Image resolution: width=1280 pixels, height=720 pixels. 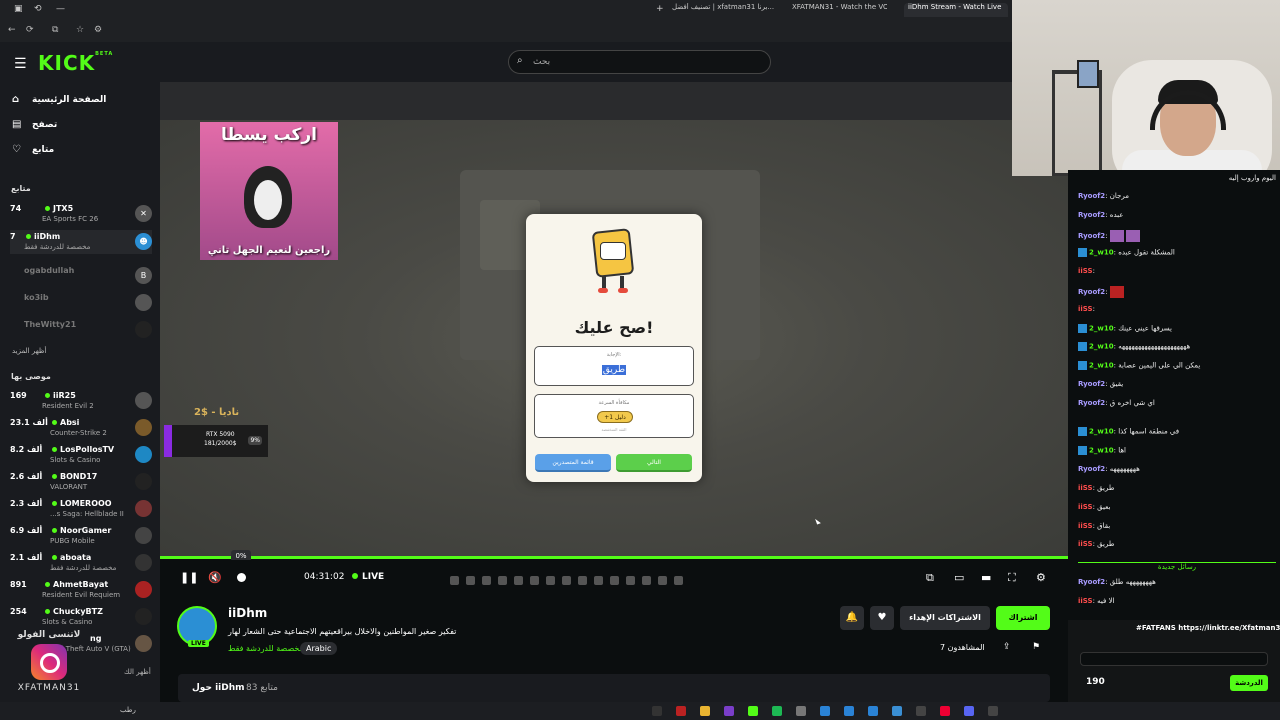 What do you see at coordinates (189, 577) in the screenshot?
I see `pause-icon: ❚❚` at bounding box center [189, 577].